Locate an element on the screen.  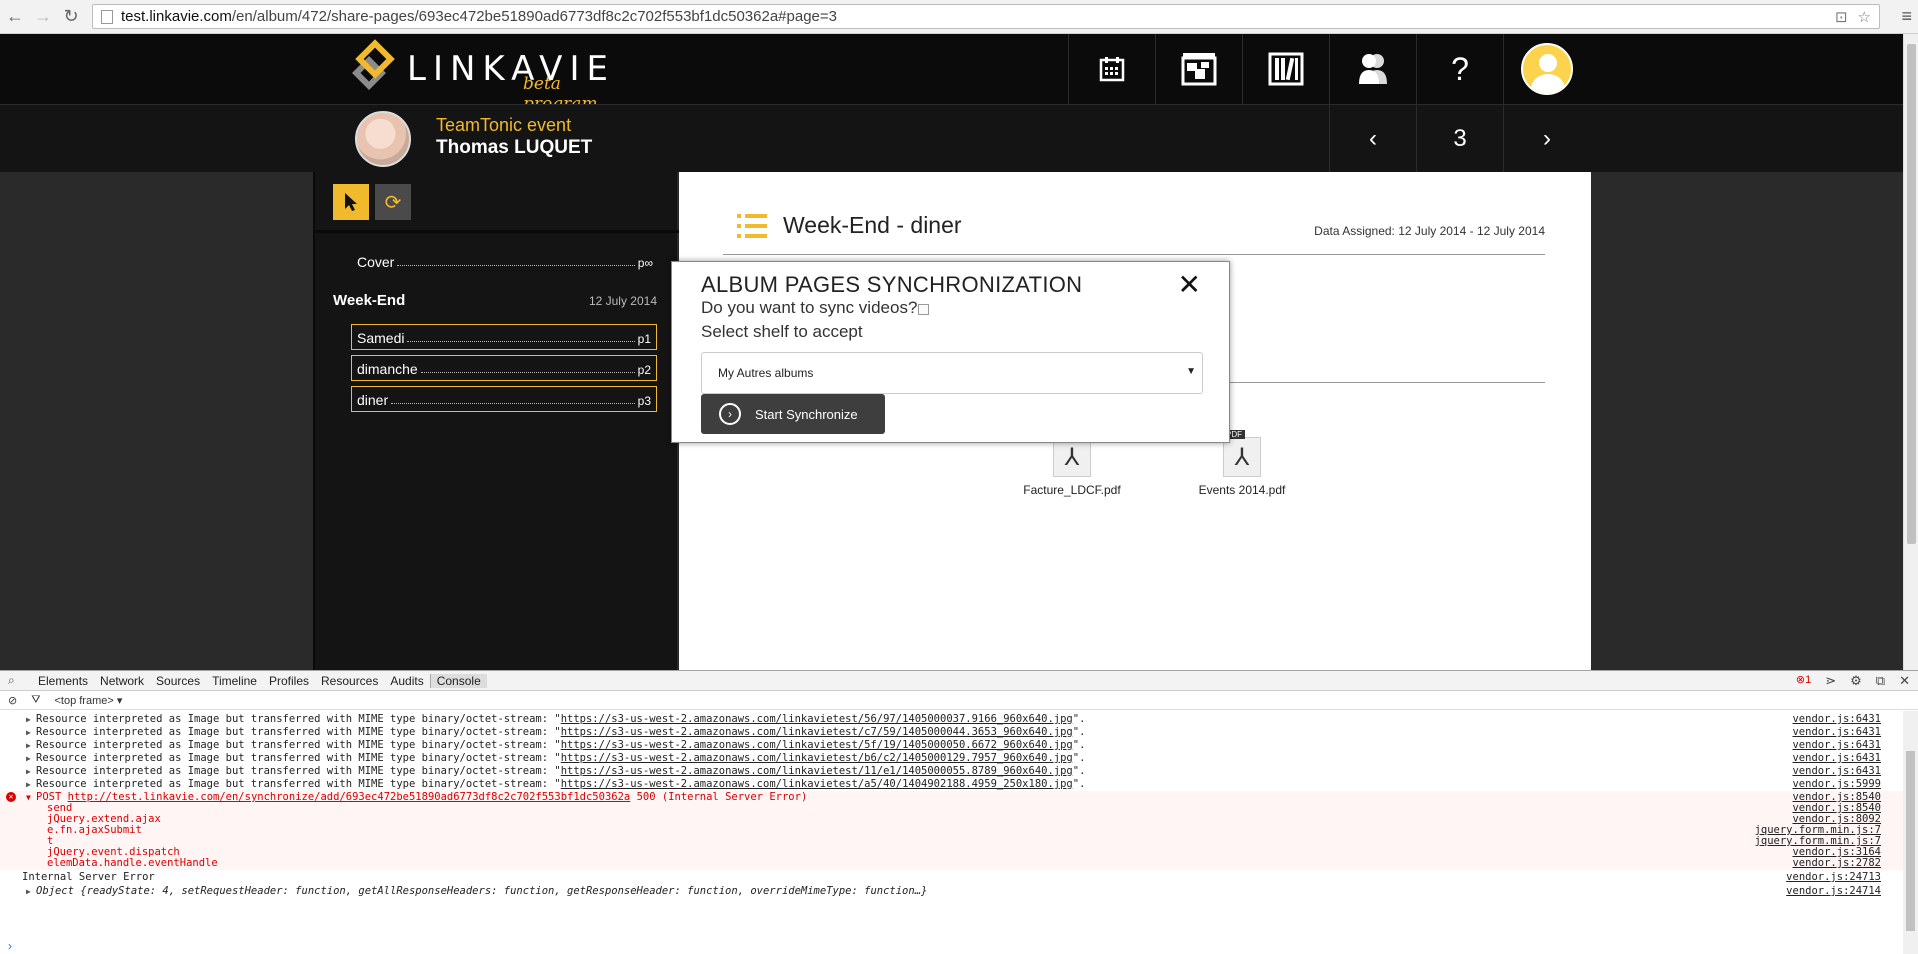
toc-item-diner: diner p3 is located at coordinates (504, 399).